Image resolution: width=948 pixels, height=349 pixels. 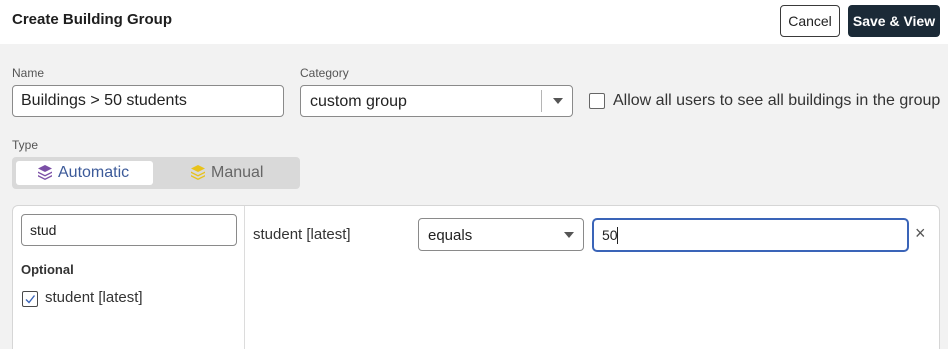 I want to click on type-option-label: Manual, so click(x=237, y=172).